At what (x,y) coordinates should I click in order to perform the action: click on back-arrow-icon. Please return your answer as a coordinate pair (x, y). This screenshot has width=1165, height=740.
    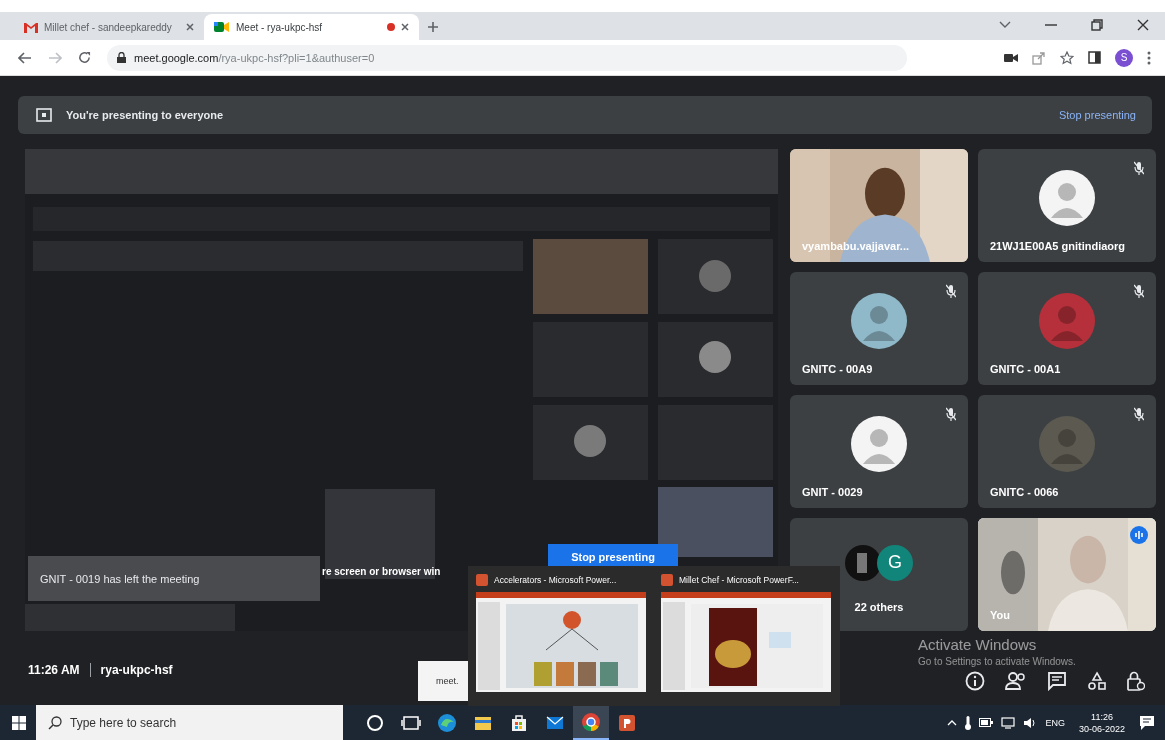
    Looking at the image, I should click on (25, 57).